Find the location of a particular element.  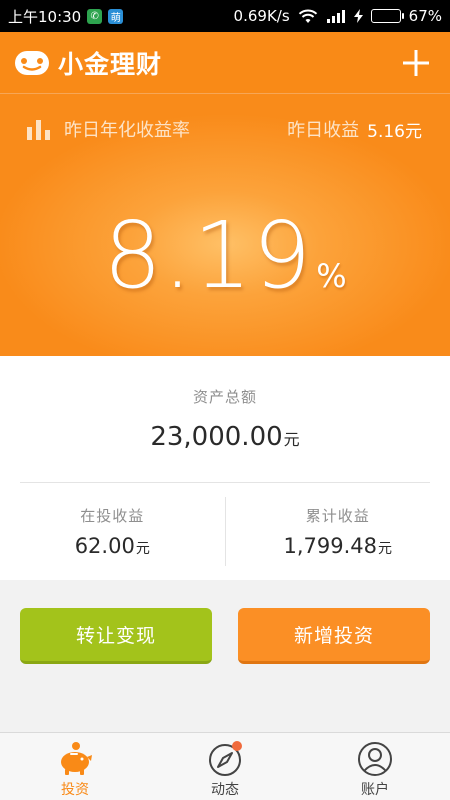

yield-label: 昨日收益 is located at coordinates (323, 130).